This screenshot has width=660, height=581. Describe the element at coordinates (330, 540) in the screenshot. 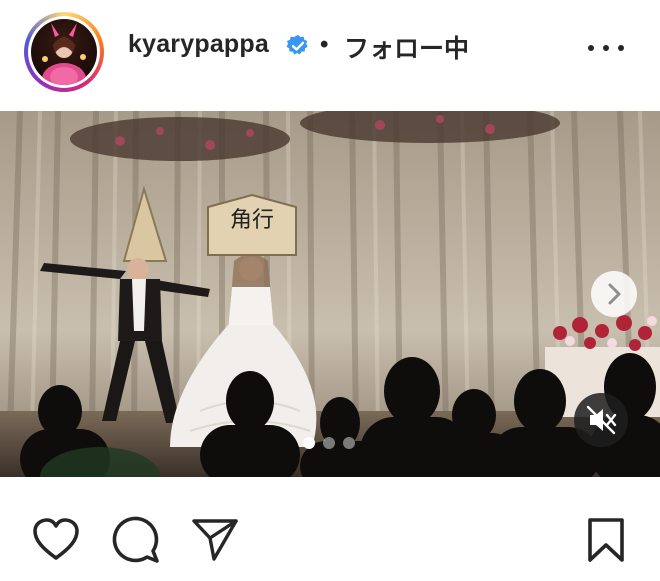

I see `action-bar` at that location.